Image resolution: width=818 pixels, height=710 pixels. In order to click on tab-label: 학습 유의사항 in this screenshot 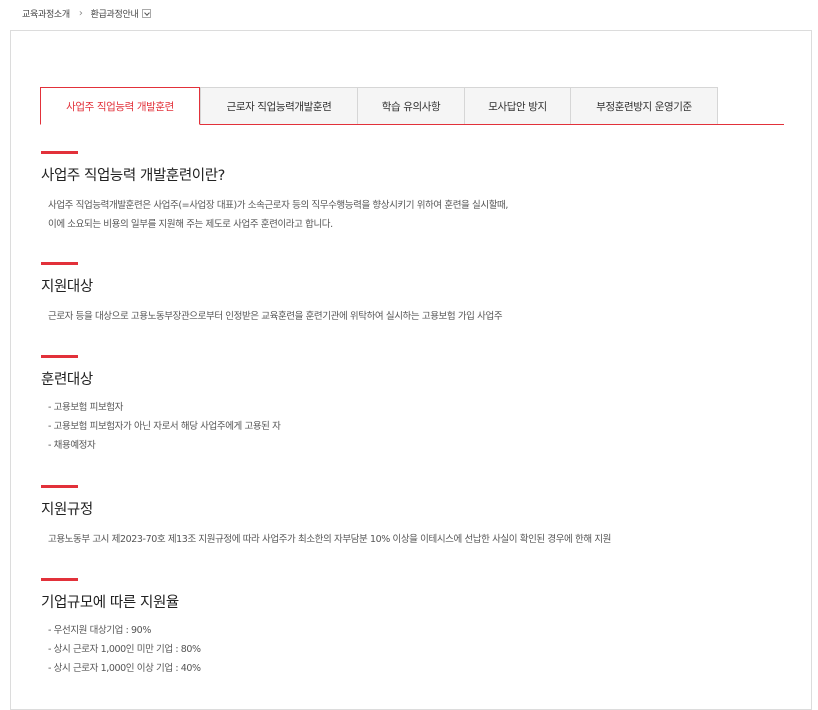, I will do `click(411, 106)`.